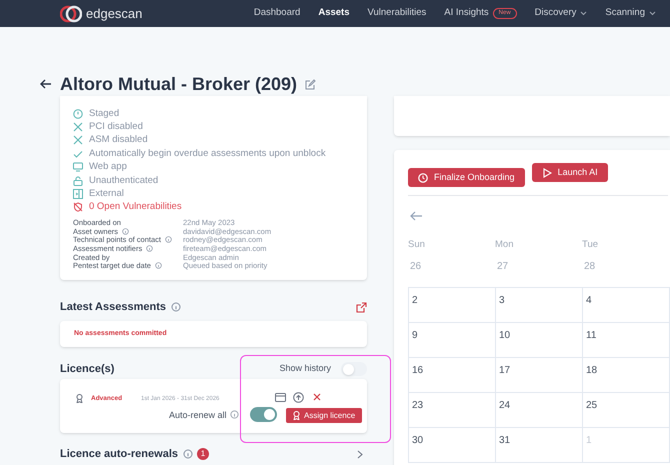  Describe the element at coordinates (626, 410) in the screenshot. I see `calendar-day: 25` at that location.